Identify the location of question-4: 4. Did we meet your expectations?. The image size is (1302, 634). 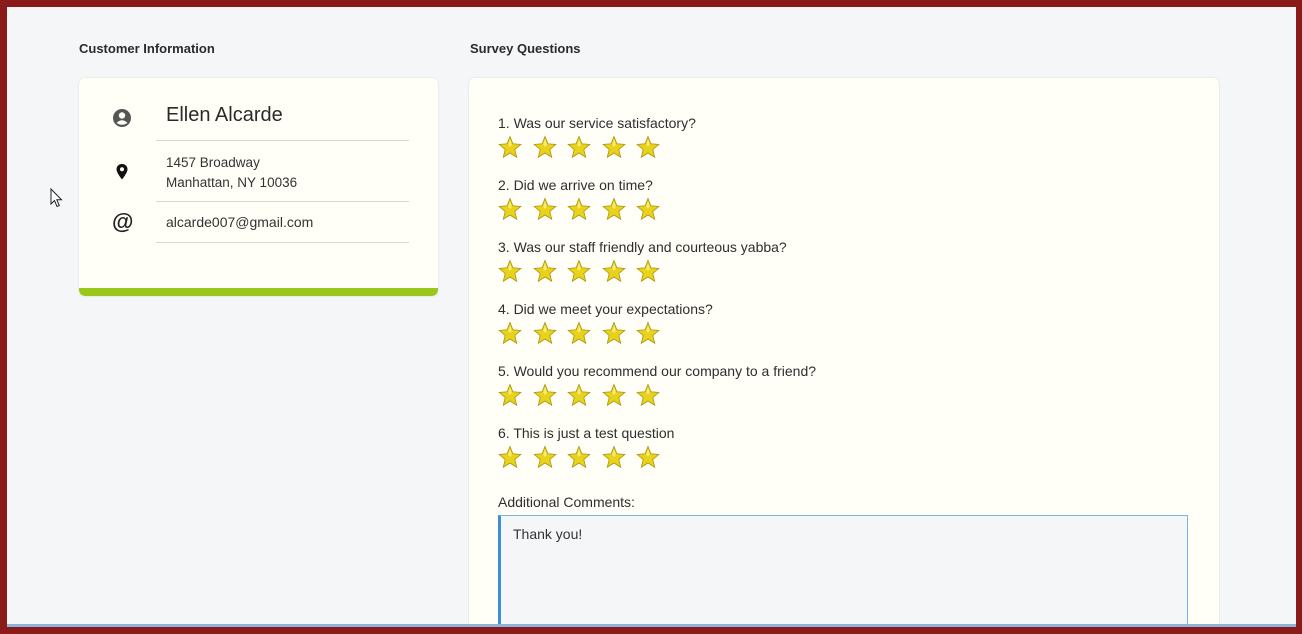
(605, 323).